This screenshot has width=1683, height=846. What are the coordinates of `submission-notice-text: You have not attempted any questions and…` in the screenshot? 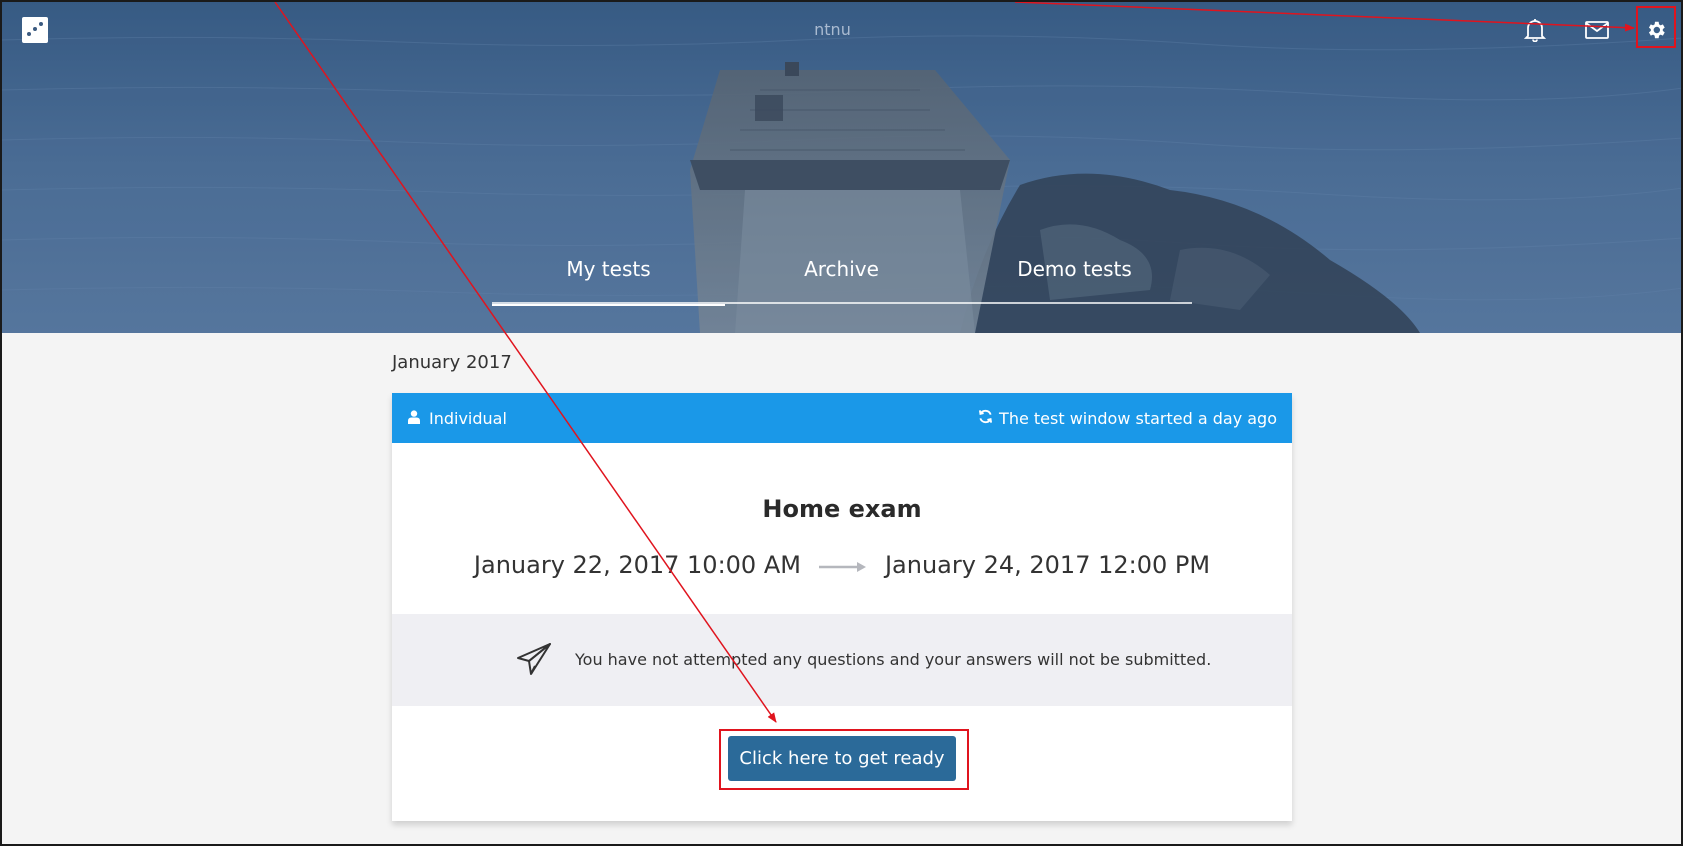 It's located at (893, 659).